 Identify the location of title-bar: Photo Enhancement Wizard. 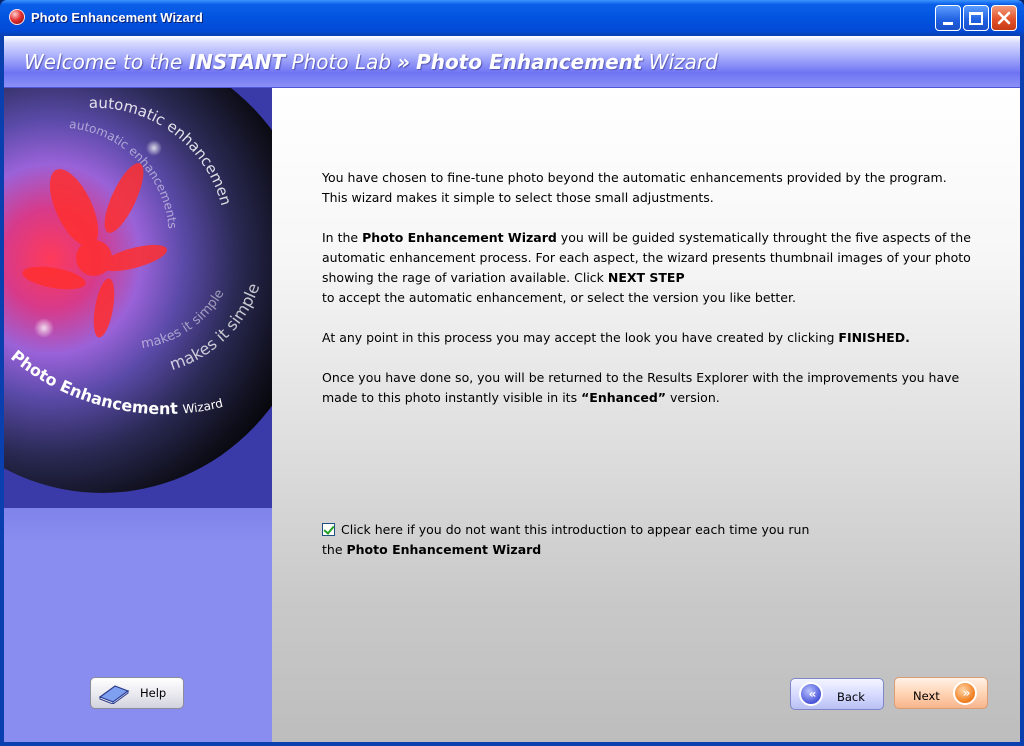
(512, 18).